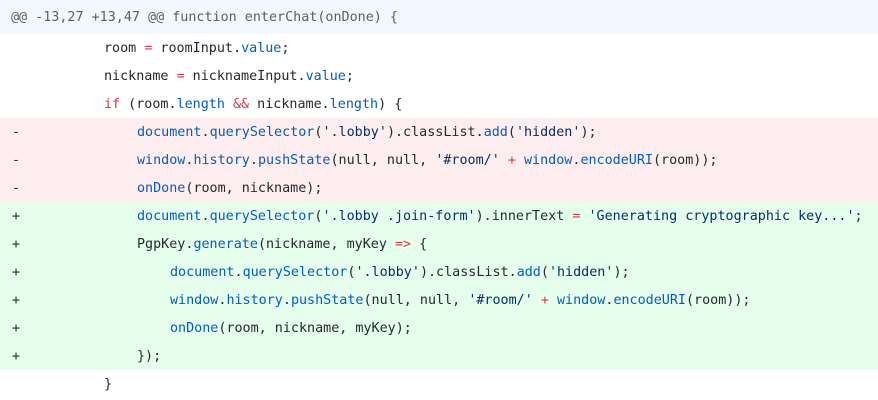 This screenshot has height=400, width=878. I want to click on code-text: onDone (room, nickname, myKey);, so click(291, 328).